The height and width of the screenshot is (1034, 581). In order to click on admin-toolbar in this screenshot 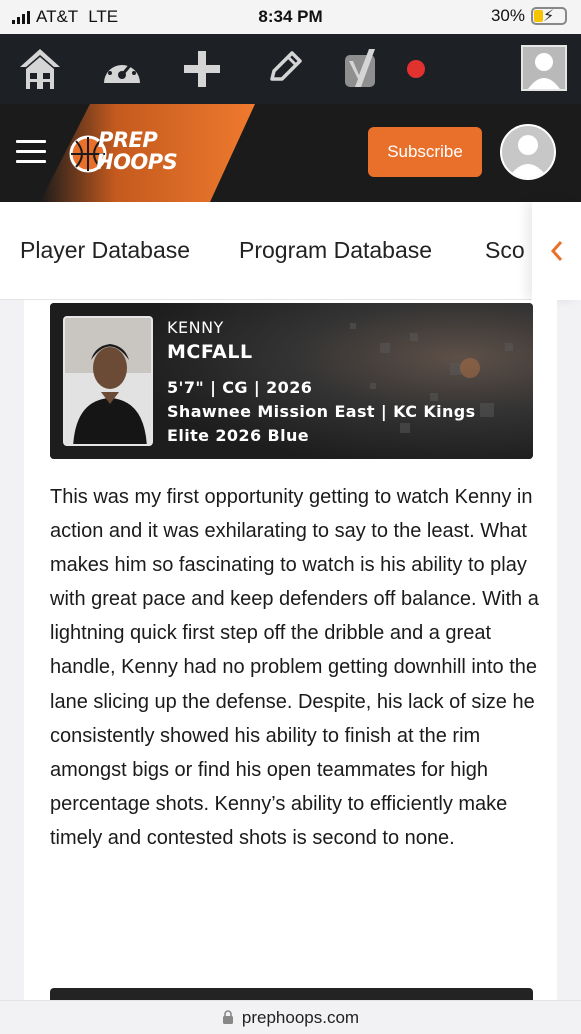, I will do `click(290, 69)`.